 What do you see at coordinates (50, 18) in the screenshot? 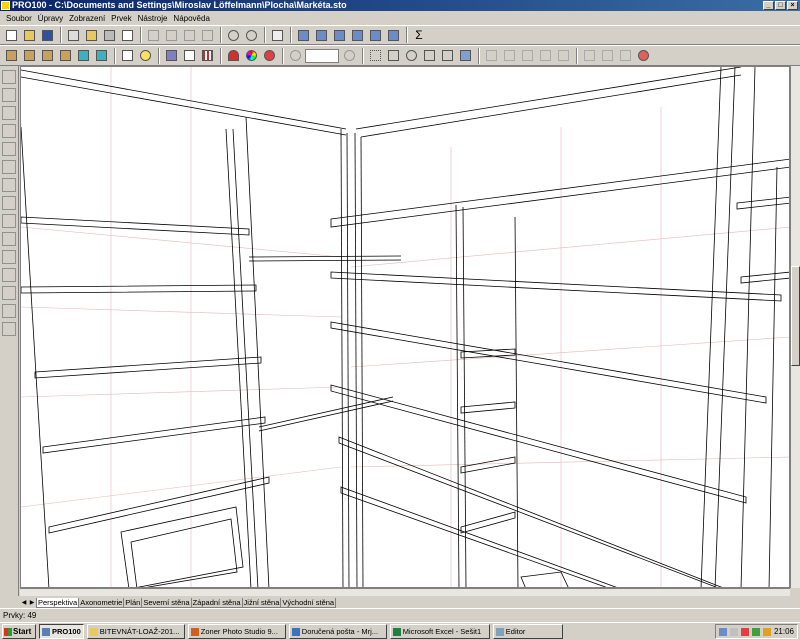
I see `menu-upravy: Úpravy` at bounding box center [50, 18].